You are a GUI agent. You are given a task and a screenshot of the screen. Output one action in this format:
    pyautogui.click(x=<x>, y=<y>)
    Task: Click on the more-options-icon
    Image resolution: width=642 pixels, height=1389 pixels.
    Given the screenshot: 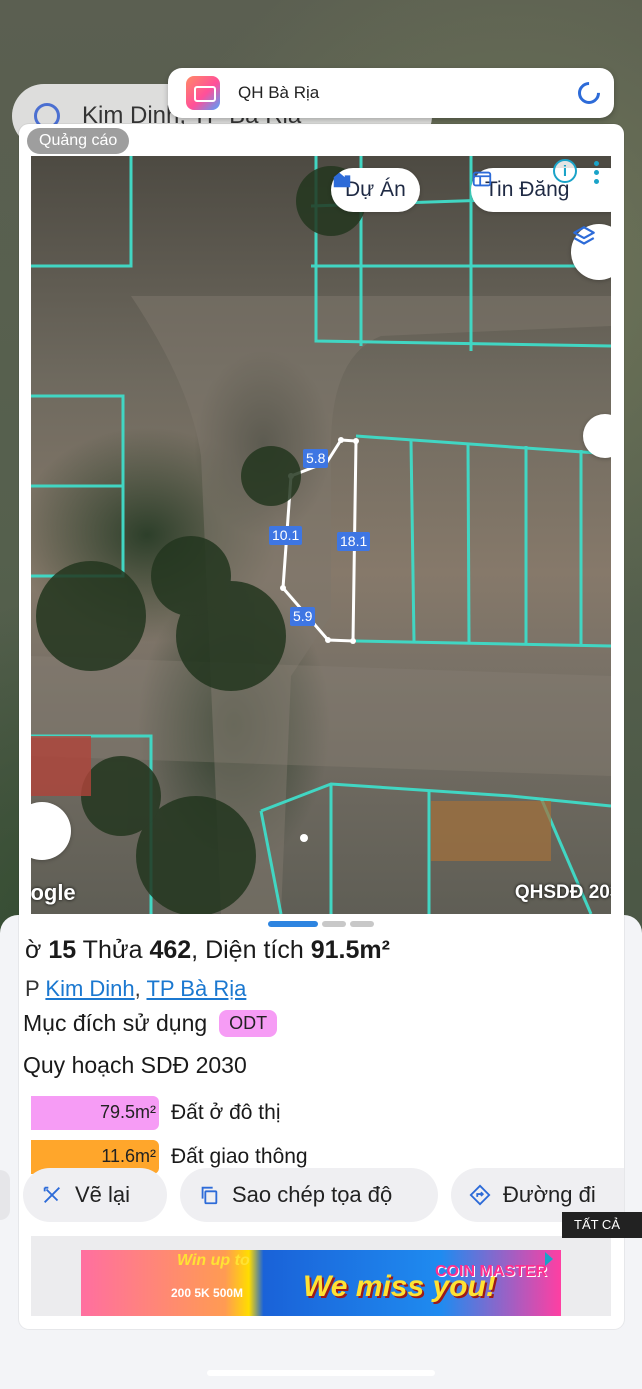 What is the action you would take?
    pyautogui.click(x=596, y=172)
    